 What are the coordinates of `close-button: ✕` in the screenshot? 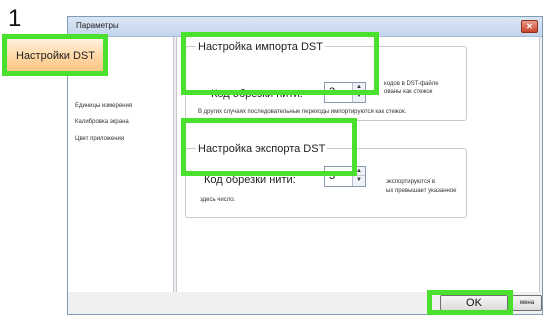 It's located at (529, 26).